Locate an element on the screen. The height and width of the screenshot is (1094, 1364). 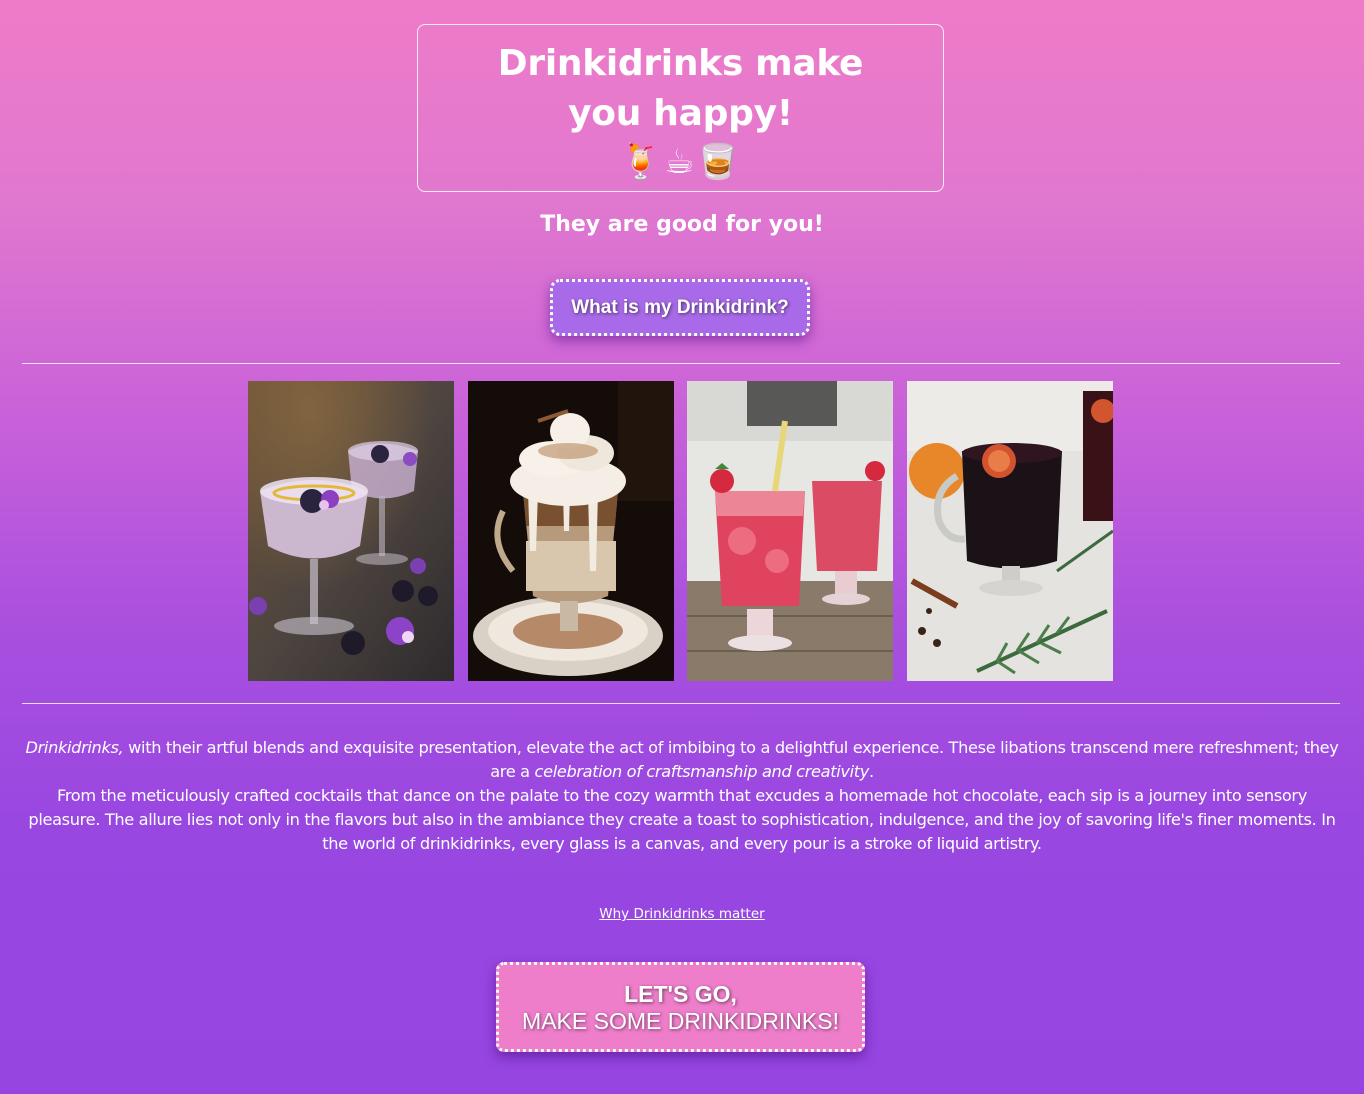
divider-bottom is located at coordinates (681, 703).